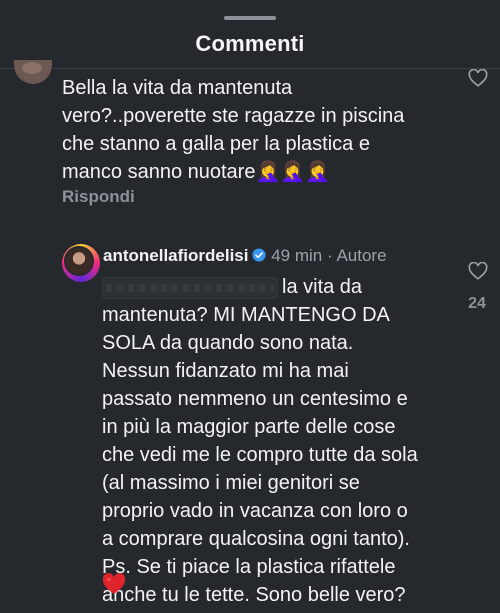 This screenshot has height=613, width=500. What do you see at coordinates (250, 68) in the screenshot?
I see `header-divider` at bounding box center [250, 68].